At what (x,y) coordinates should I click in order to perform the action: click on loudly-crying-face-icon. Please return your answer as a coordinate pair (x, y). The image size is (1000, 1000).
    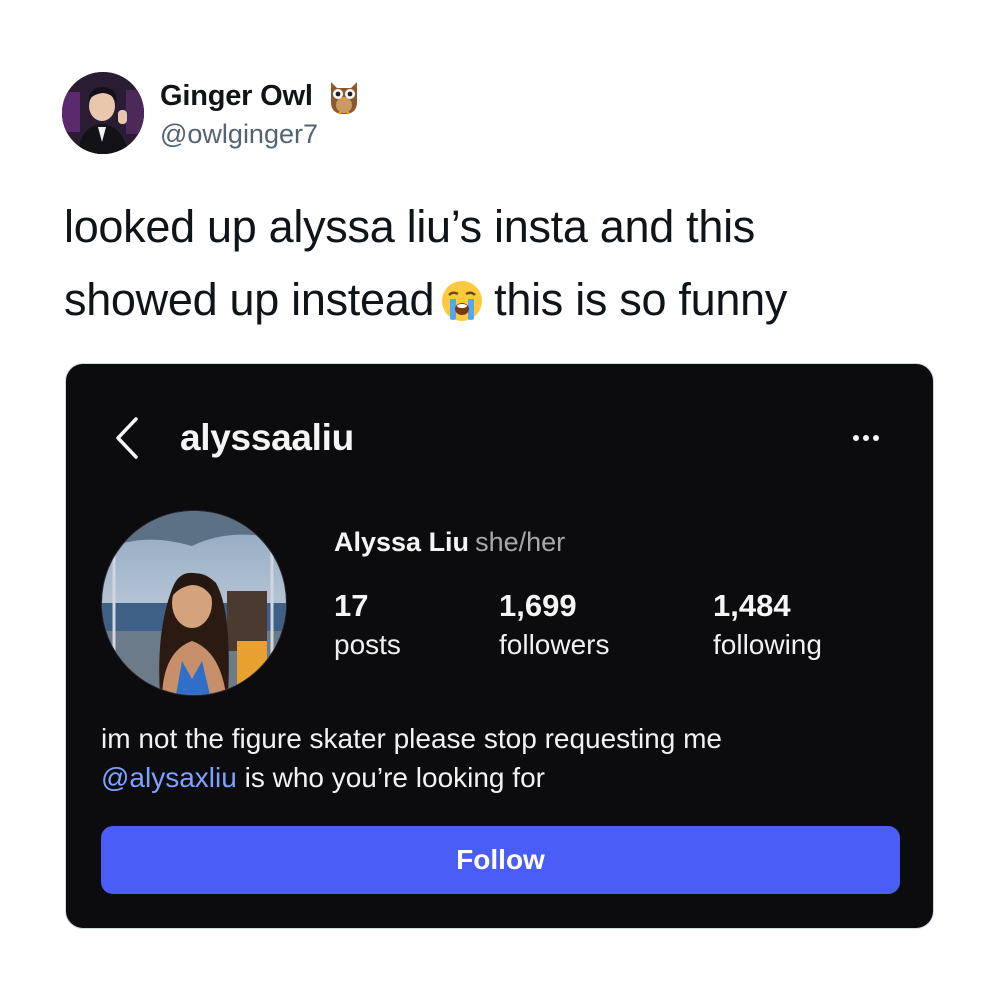
    Looking at the image, I should click on (462, 296).